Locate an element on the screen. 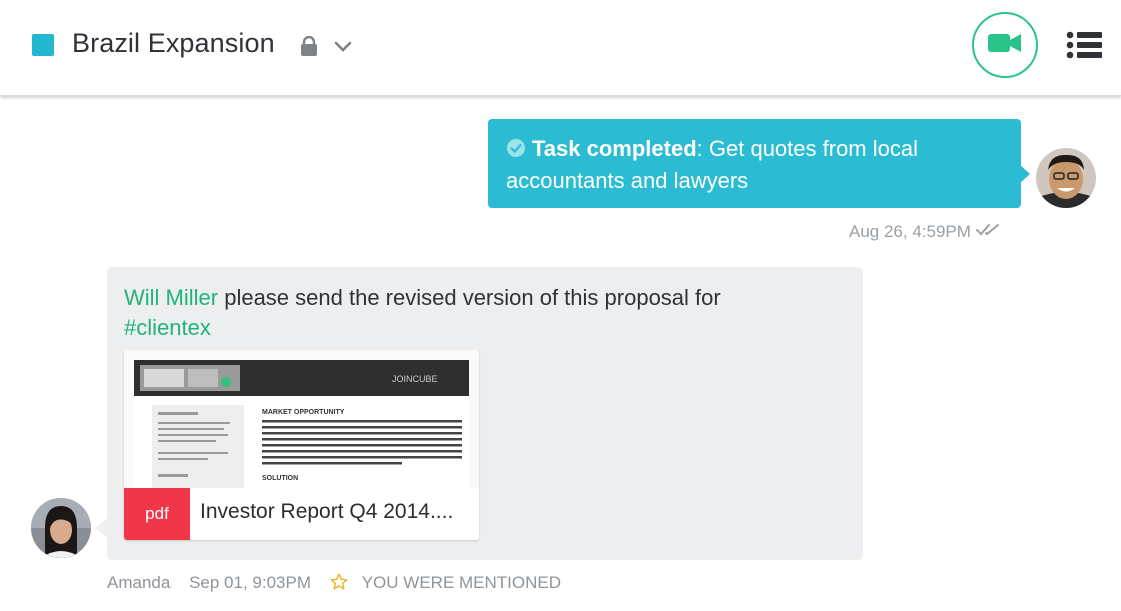 The image size is (1121, 611). outgoing-meta: Aug 26, 4:59PM is located at coordinates (925, 232).